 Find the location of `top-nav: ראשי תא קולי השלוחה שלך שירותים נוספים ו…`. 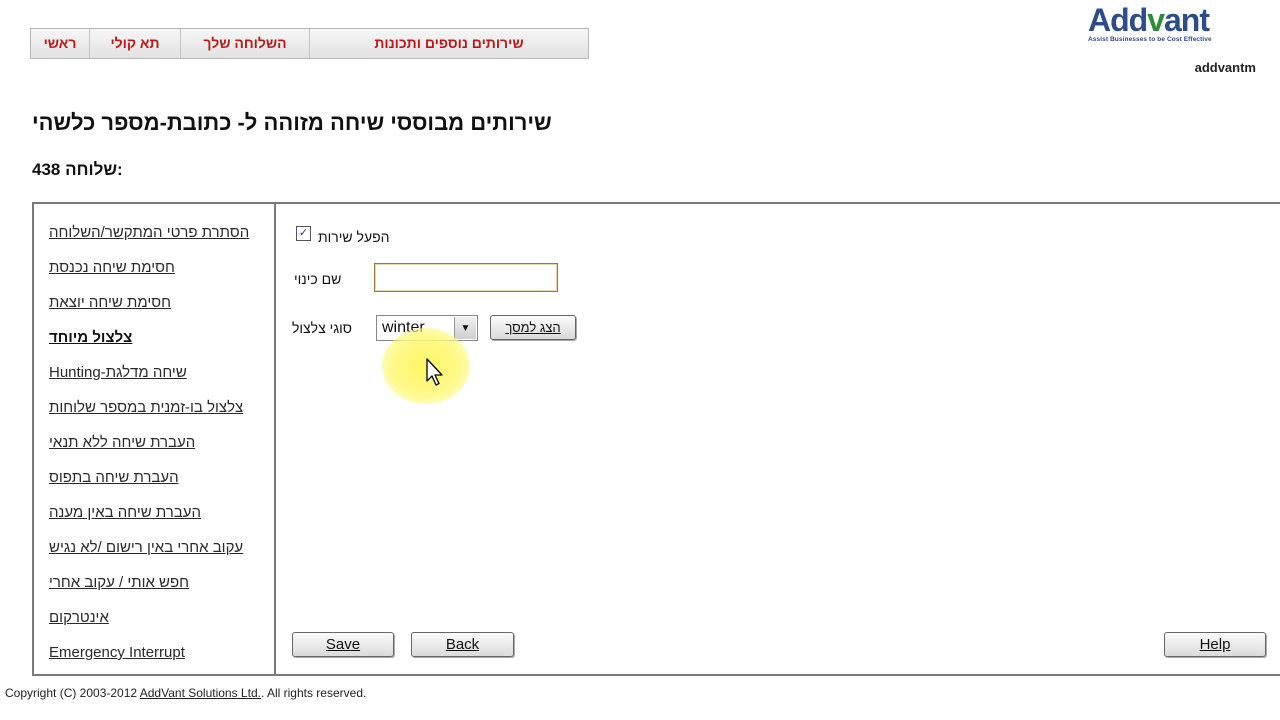

top-nav: ראשי תא קולי השלוחה שלך שירותים נוספים ו… is located at coordinates (309, 43).